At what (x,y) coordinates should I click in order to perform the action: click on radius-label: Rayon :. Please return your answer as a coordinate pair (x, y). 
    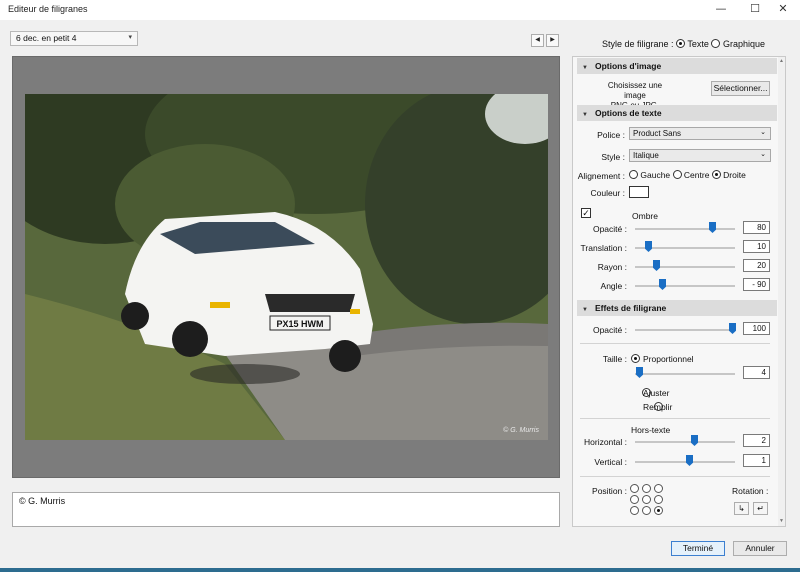
    Looking at the image, I should click on (612, 267).